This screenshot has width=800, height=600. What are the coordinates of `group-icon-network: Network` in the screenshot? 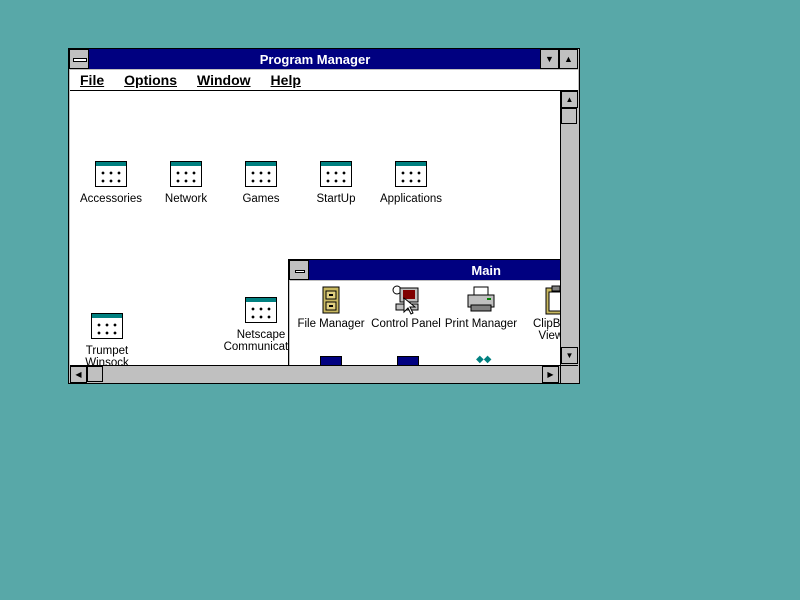 It's located at (186, 183).